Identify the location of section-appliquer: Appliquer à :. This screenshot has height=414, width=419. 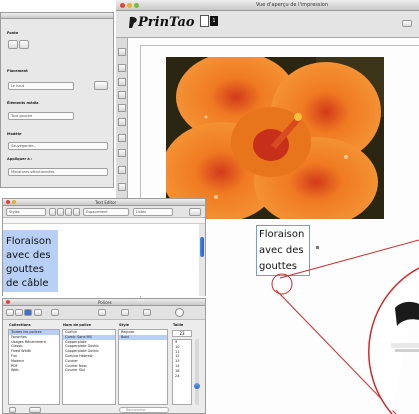
(20, 159).